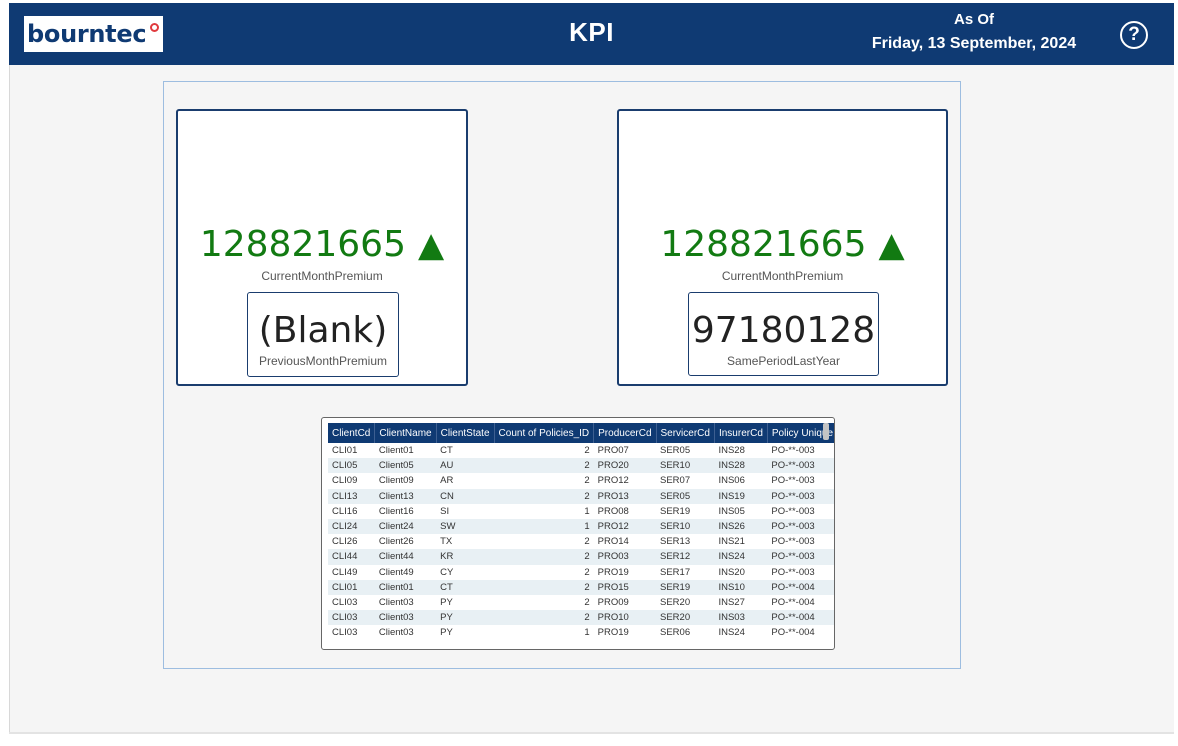 This screenshot has height=746, width=1178. What do you see at coordinates (741, 526) in the screenshot?
I see `table-cell: INS26` at bounding box center [741, 526].